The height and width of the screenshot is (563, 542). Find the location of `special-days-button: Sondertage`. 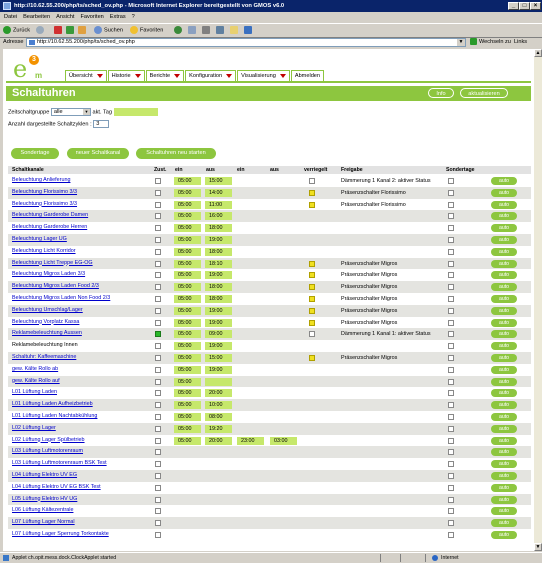

special-days-button: Sondertage is located at coordinates (35, 153).